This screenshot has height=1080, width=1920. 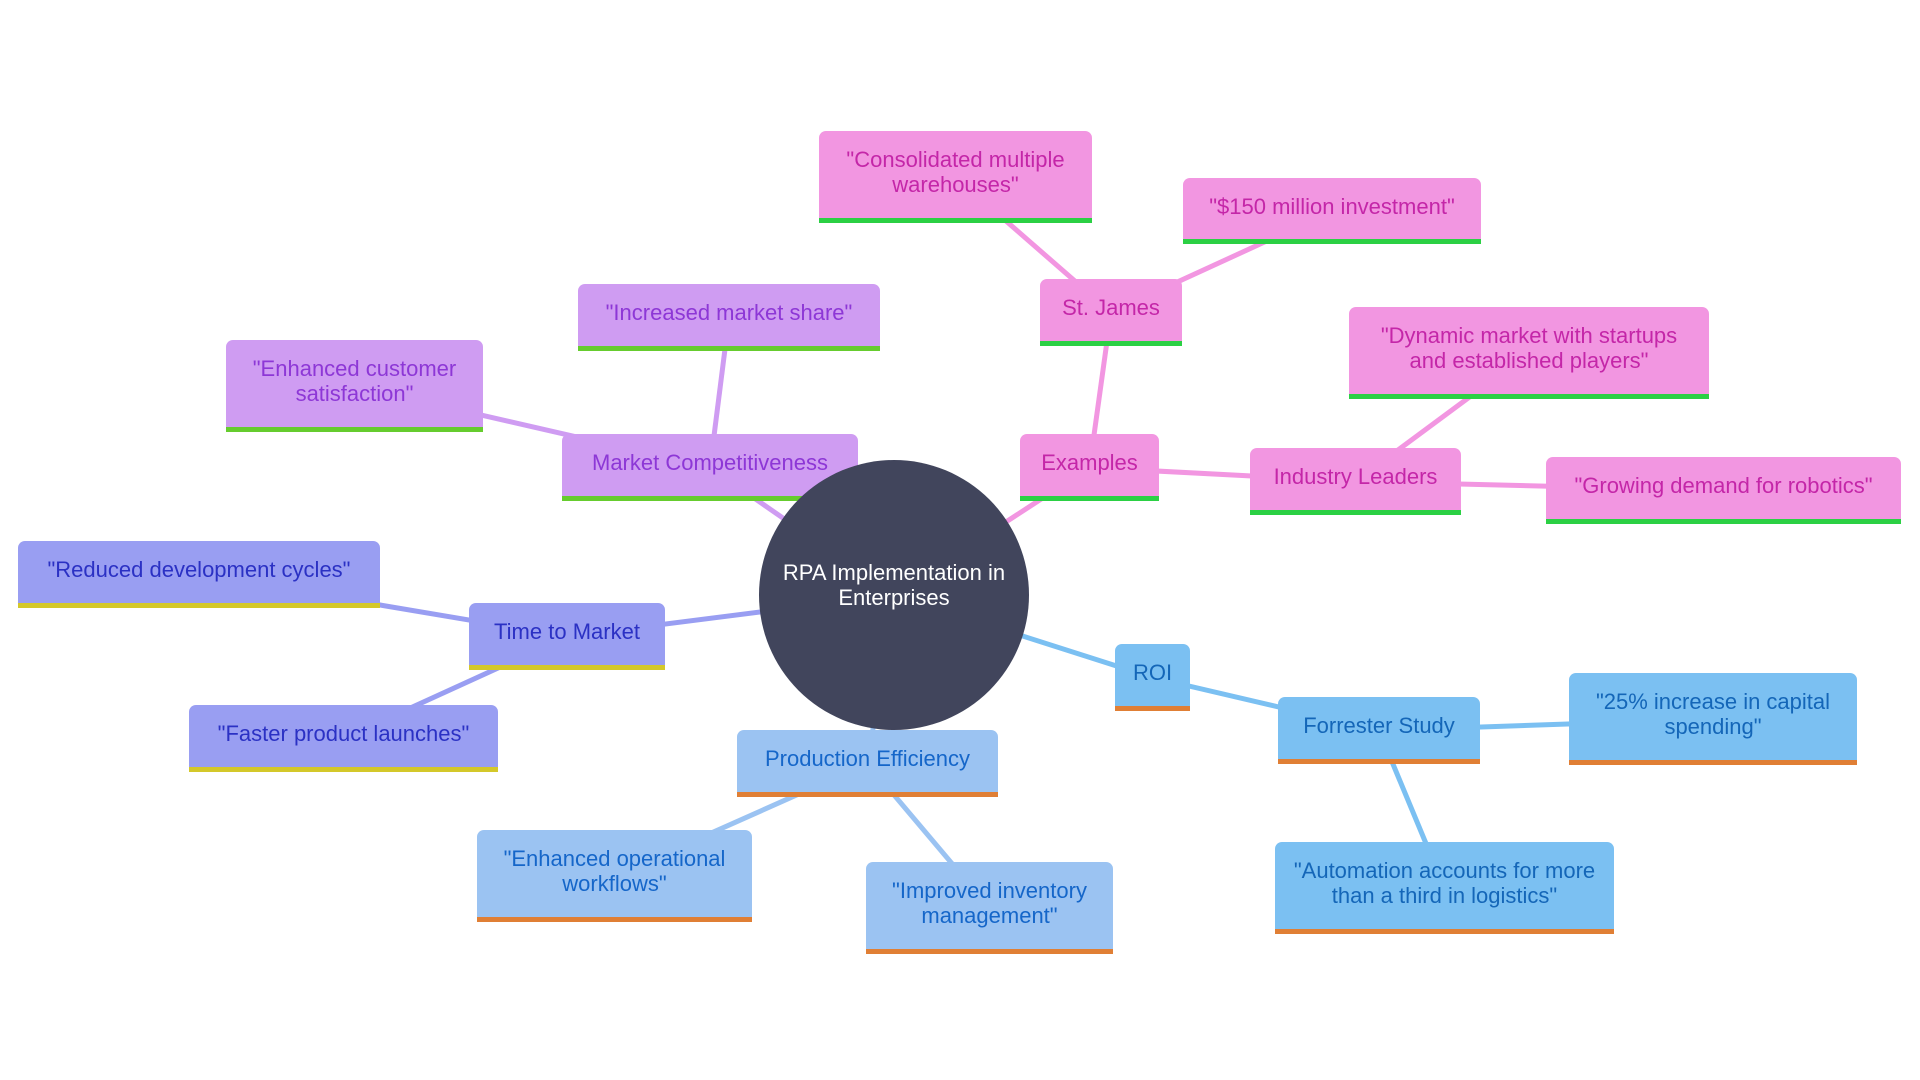 I want to click on node-label: "Consolidated multiple warehouses", so click(x=955, y=172).